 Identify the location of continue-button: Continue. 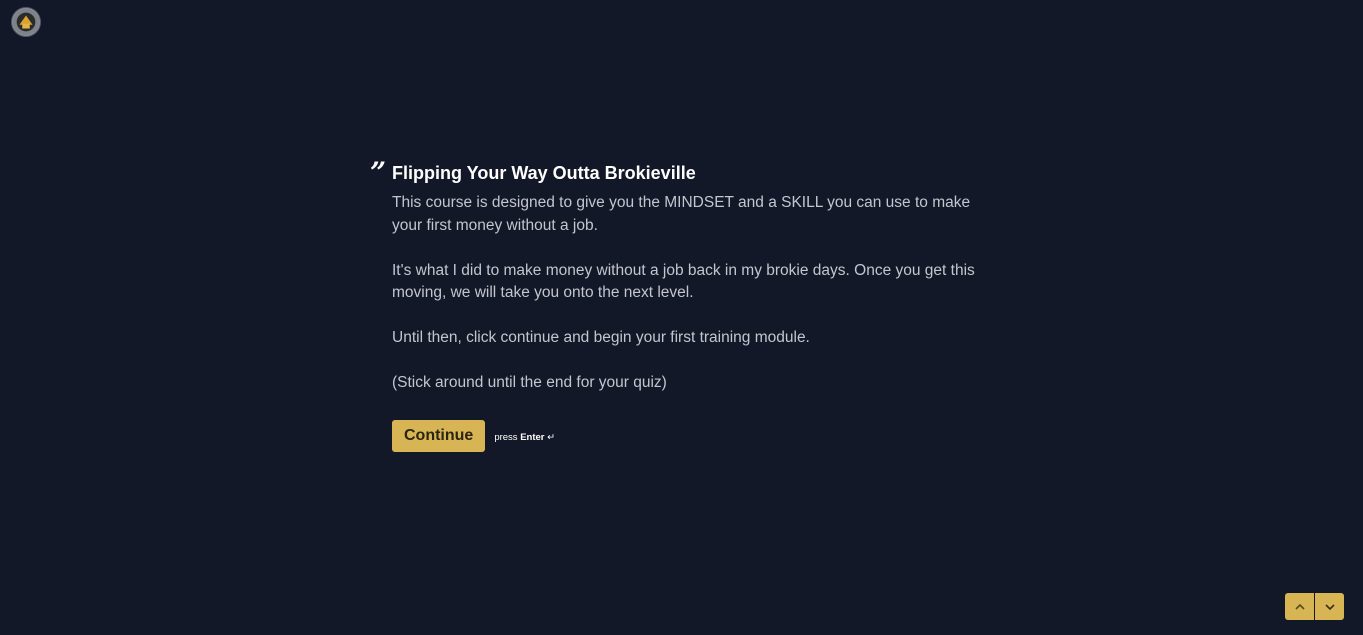
(439, 435).